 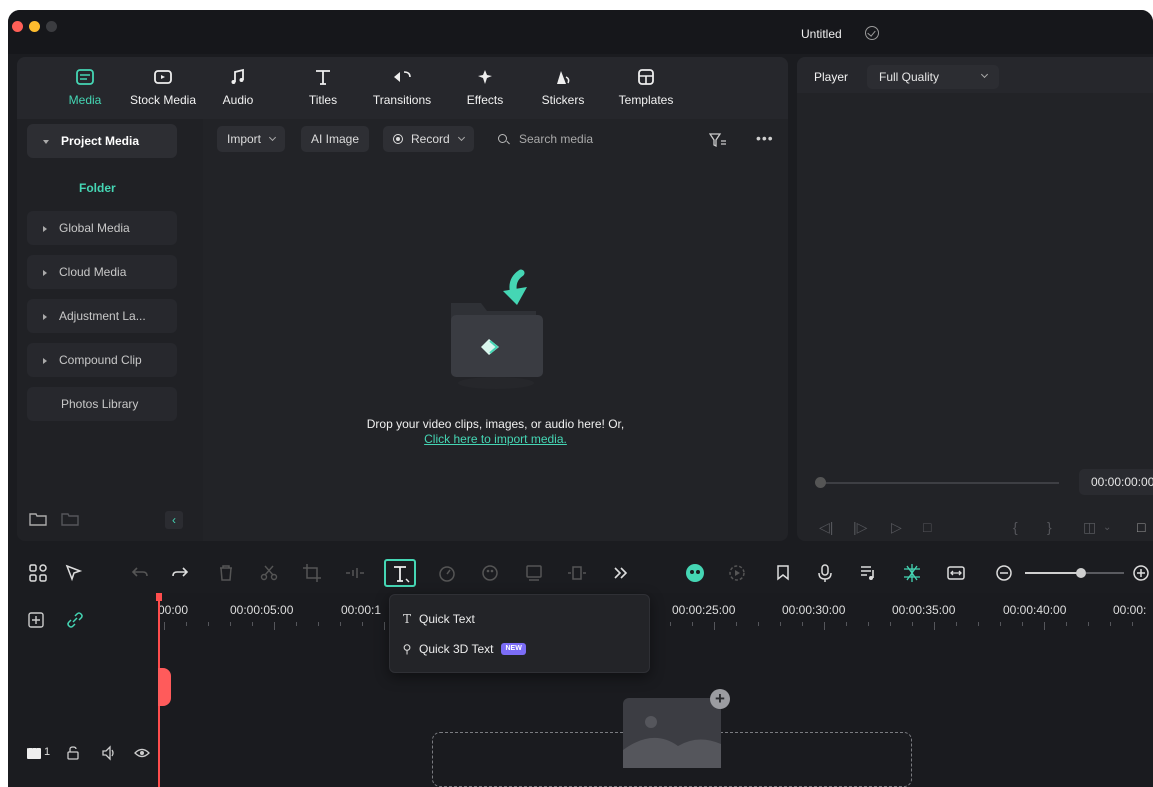 I want to click on zoom-in-icon, so click(x=1141, y=573).